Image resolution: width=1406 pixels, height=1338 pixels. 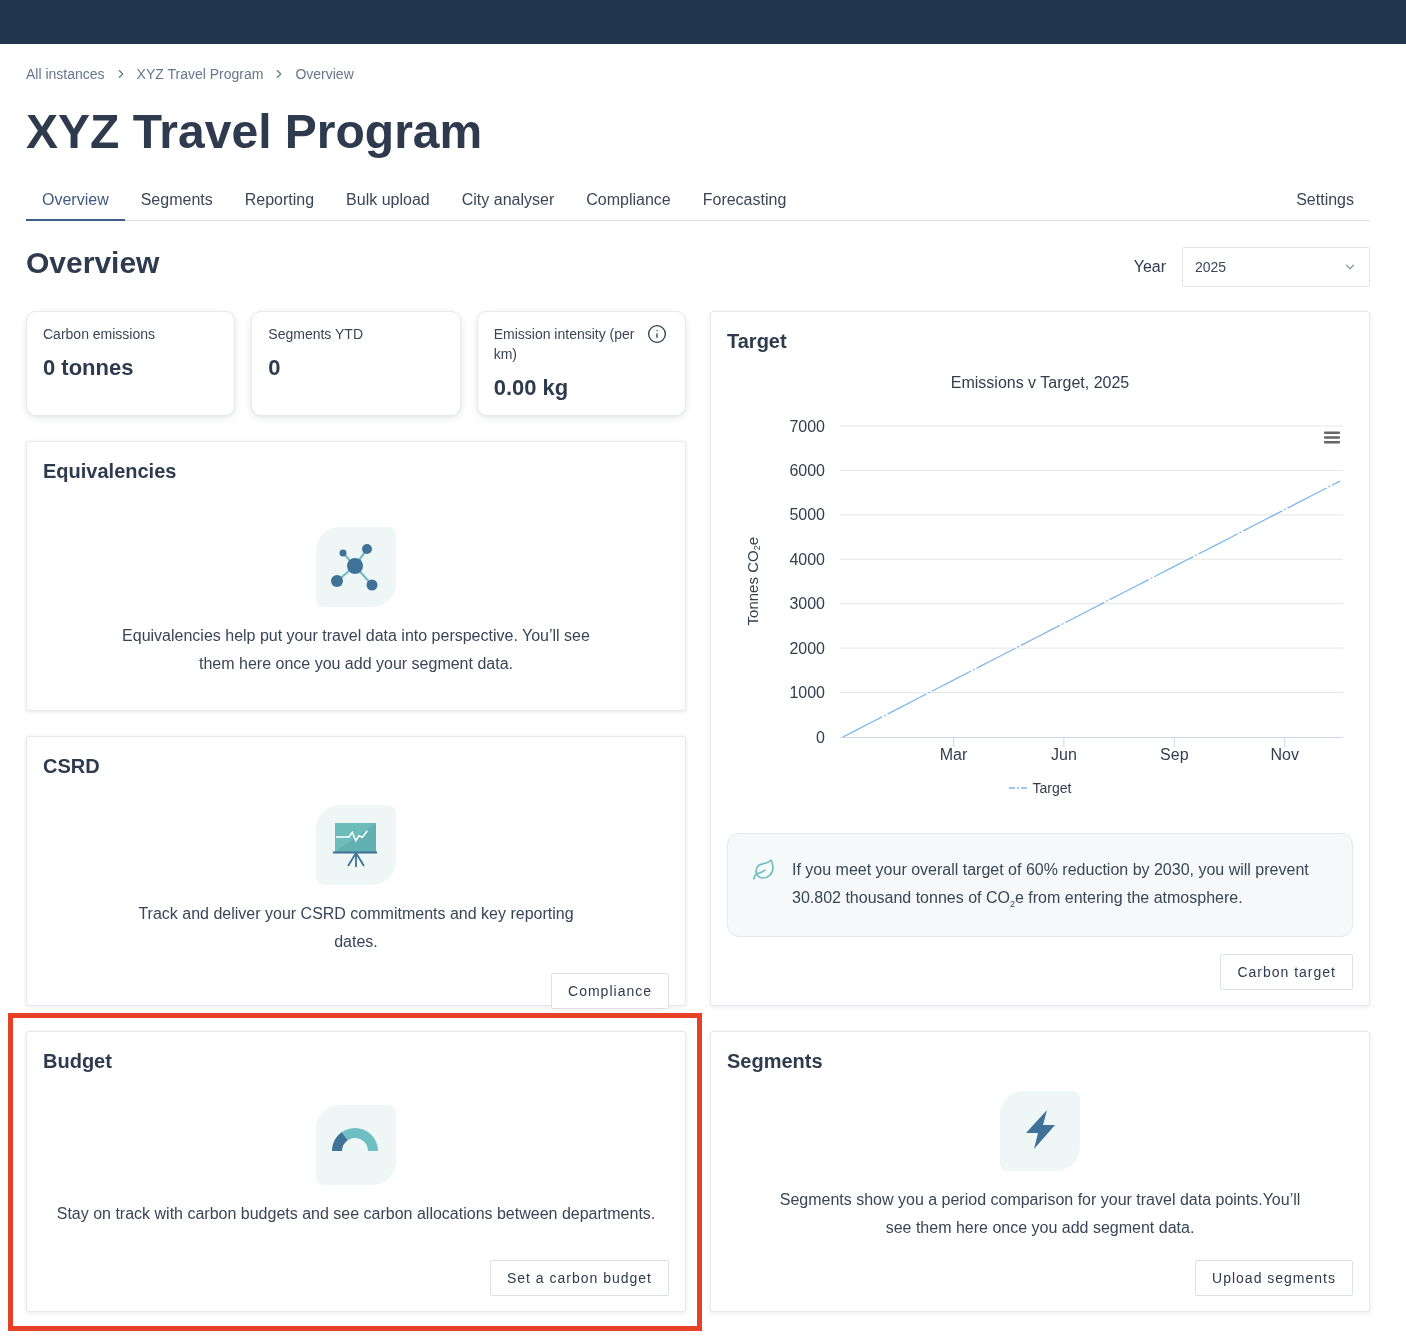 What do you see at coordinates (75, 200) in the screenshot?
I see `nav-tab: Overview` at bounding box center [75, 200].